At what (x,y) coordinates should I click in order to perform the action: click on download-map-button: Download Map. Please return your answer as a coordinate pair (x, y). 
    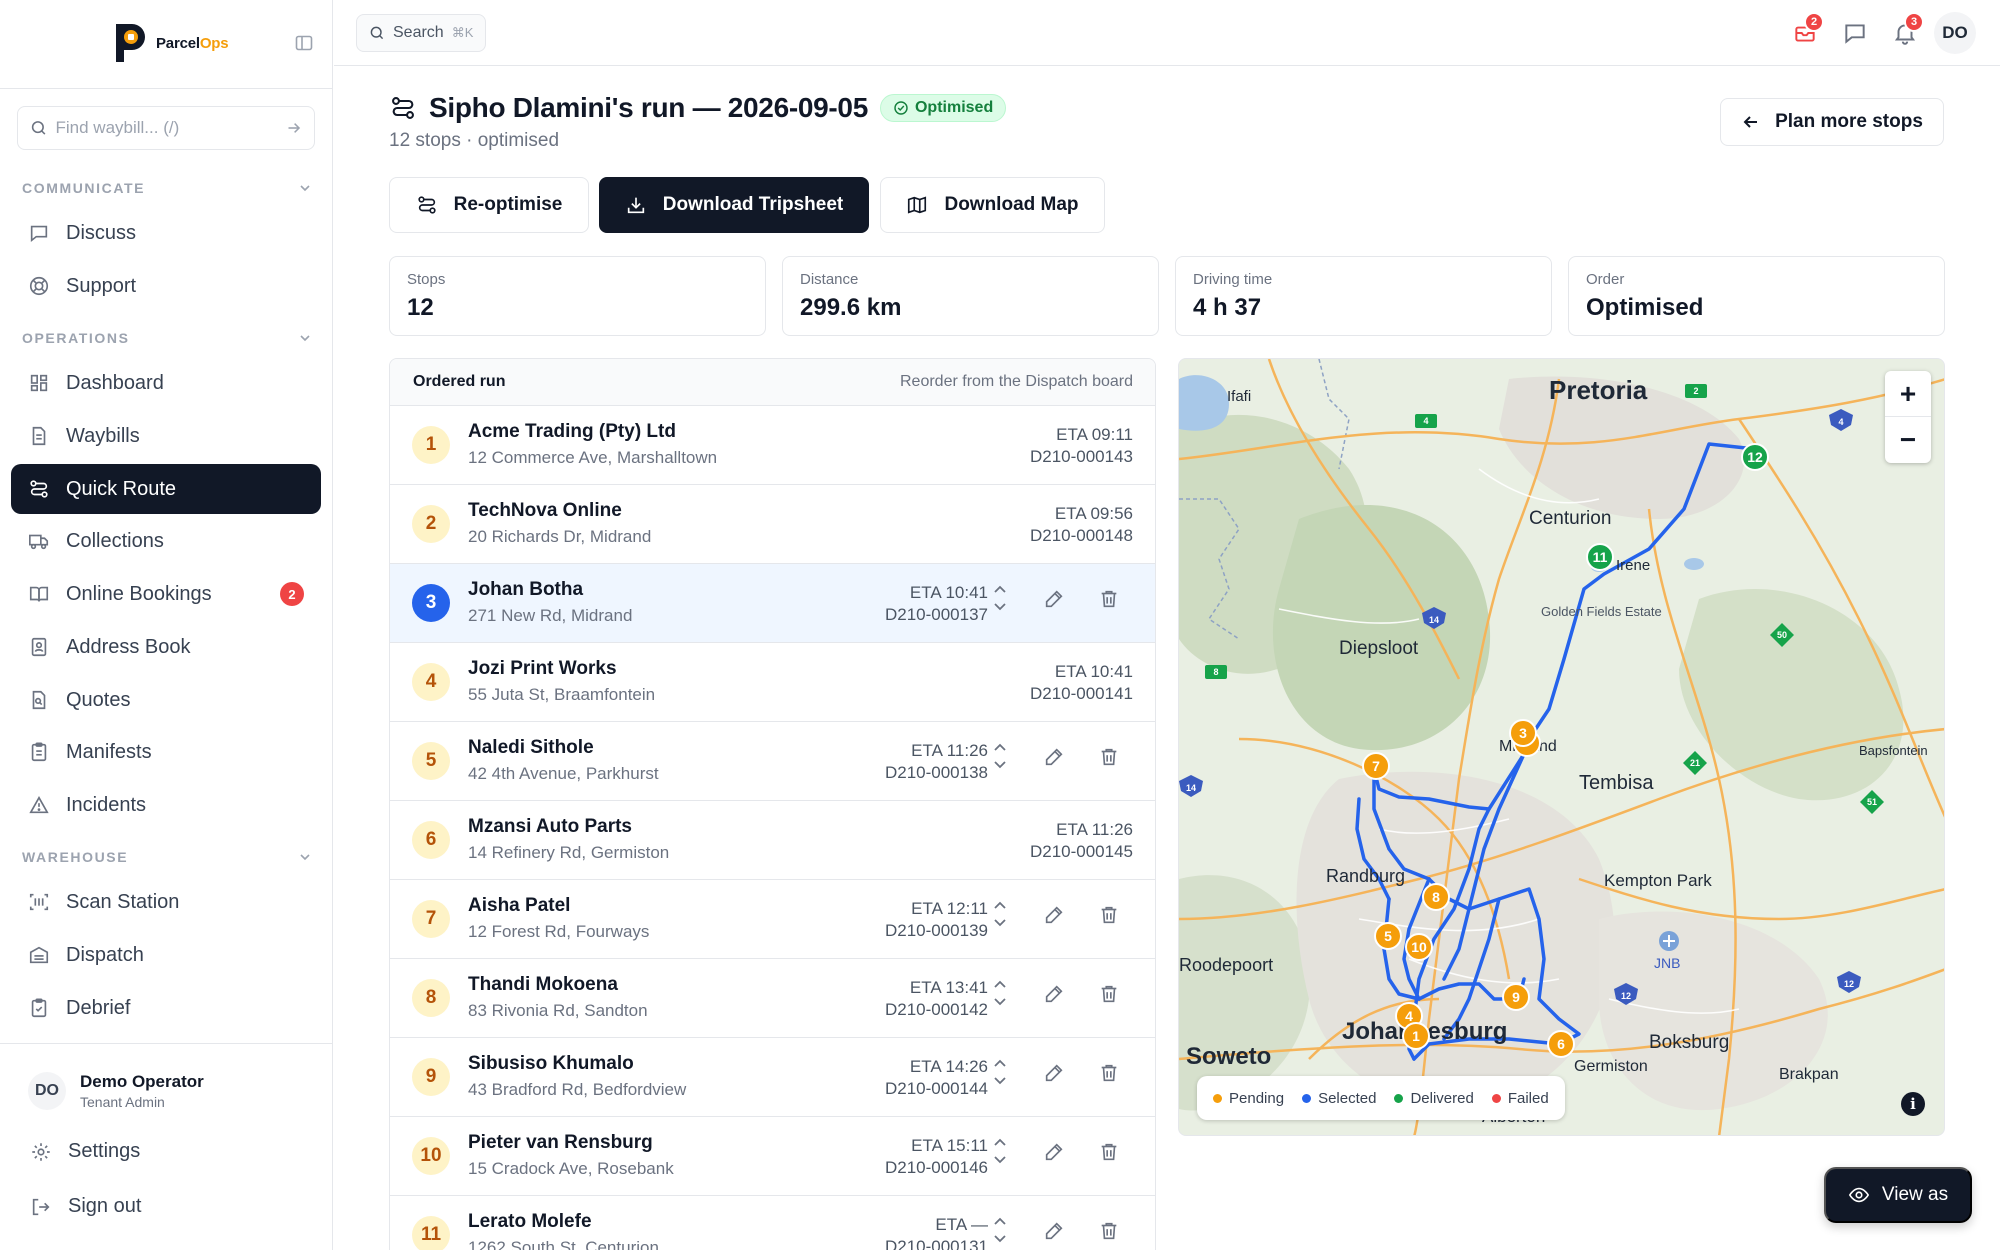
    Looking at the image, I should click on (992, 205).